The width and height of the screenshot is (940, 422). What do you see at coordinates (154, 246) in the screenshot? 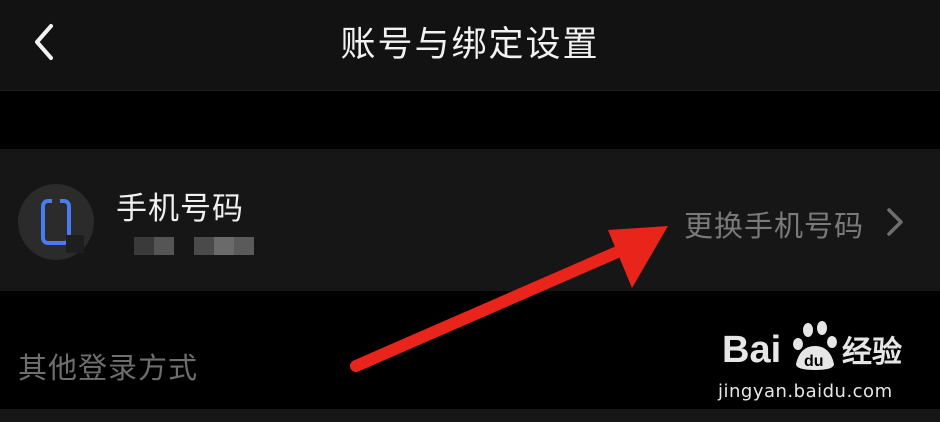
I see `masked-phone-number` at bounding box center [154, 246].